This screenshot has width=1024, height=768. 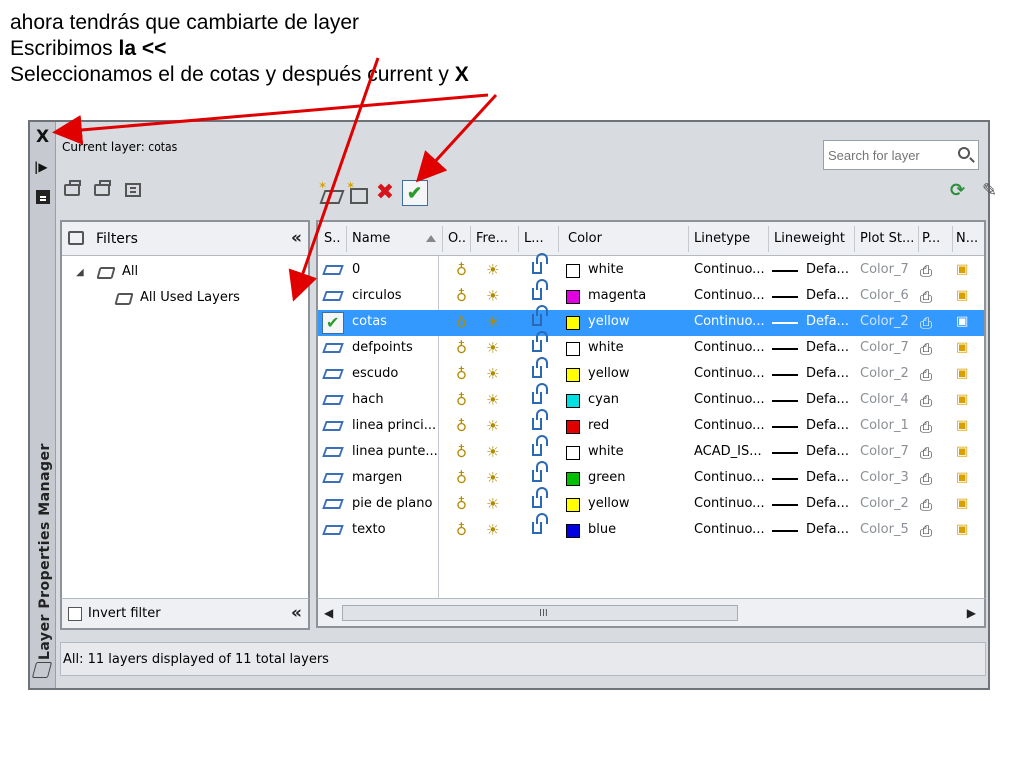 I want to click on refresh-icon: ⟳, so click(x=960, y=191).